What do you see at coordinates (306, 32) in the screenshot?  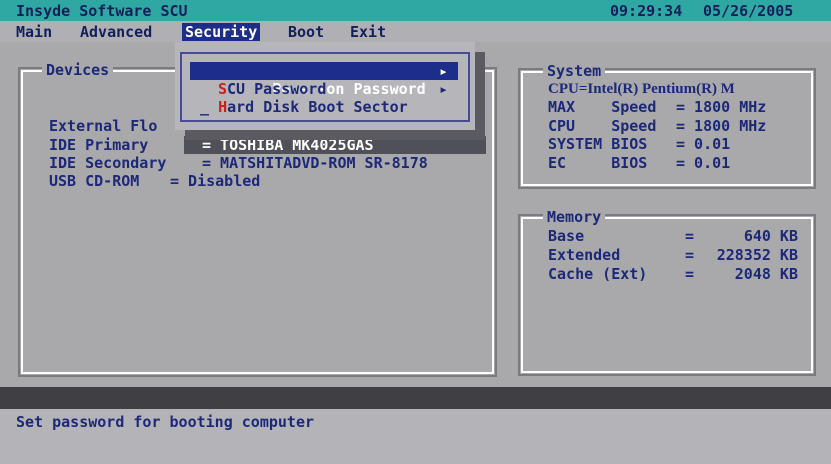 I see `menu-boot: Boot` at bounding box center [306, 32].